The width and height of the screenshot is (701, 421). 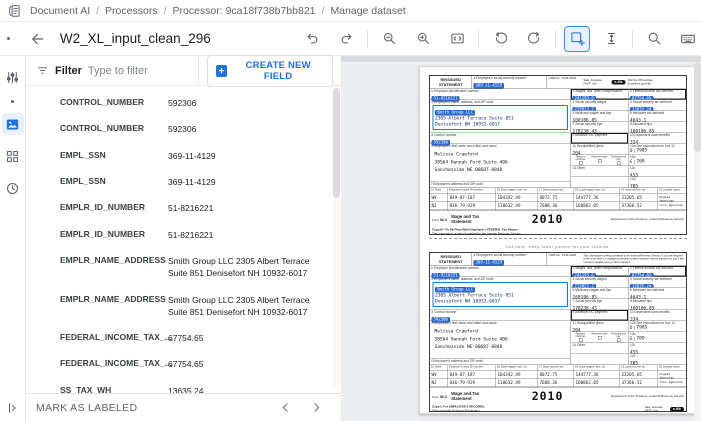 What do you see at coordinates (285, 407) in the screenshot?
I see `previous-document-button` at bounding box center [285, 407].